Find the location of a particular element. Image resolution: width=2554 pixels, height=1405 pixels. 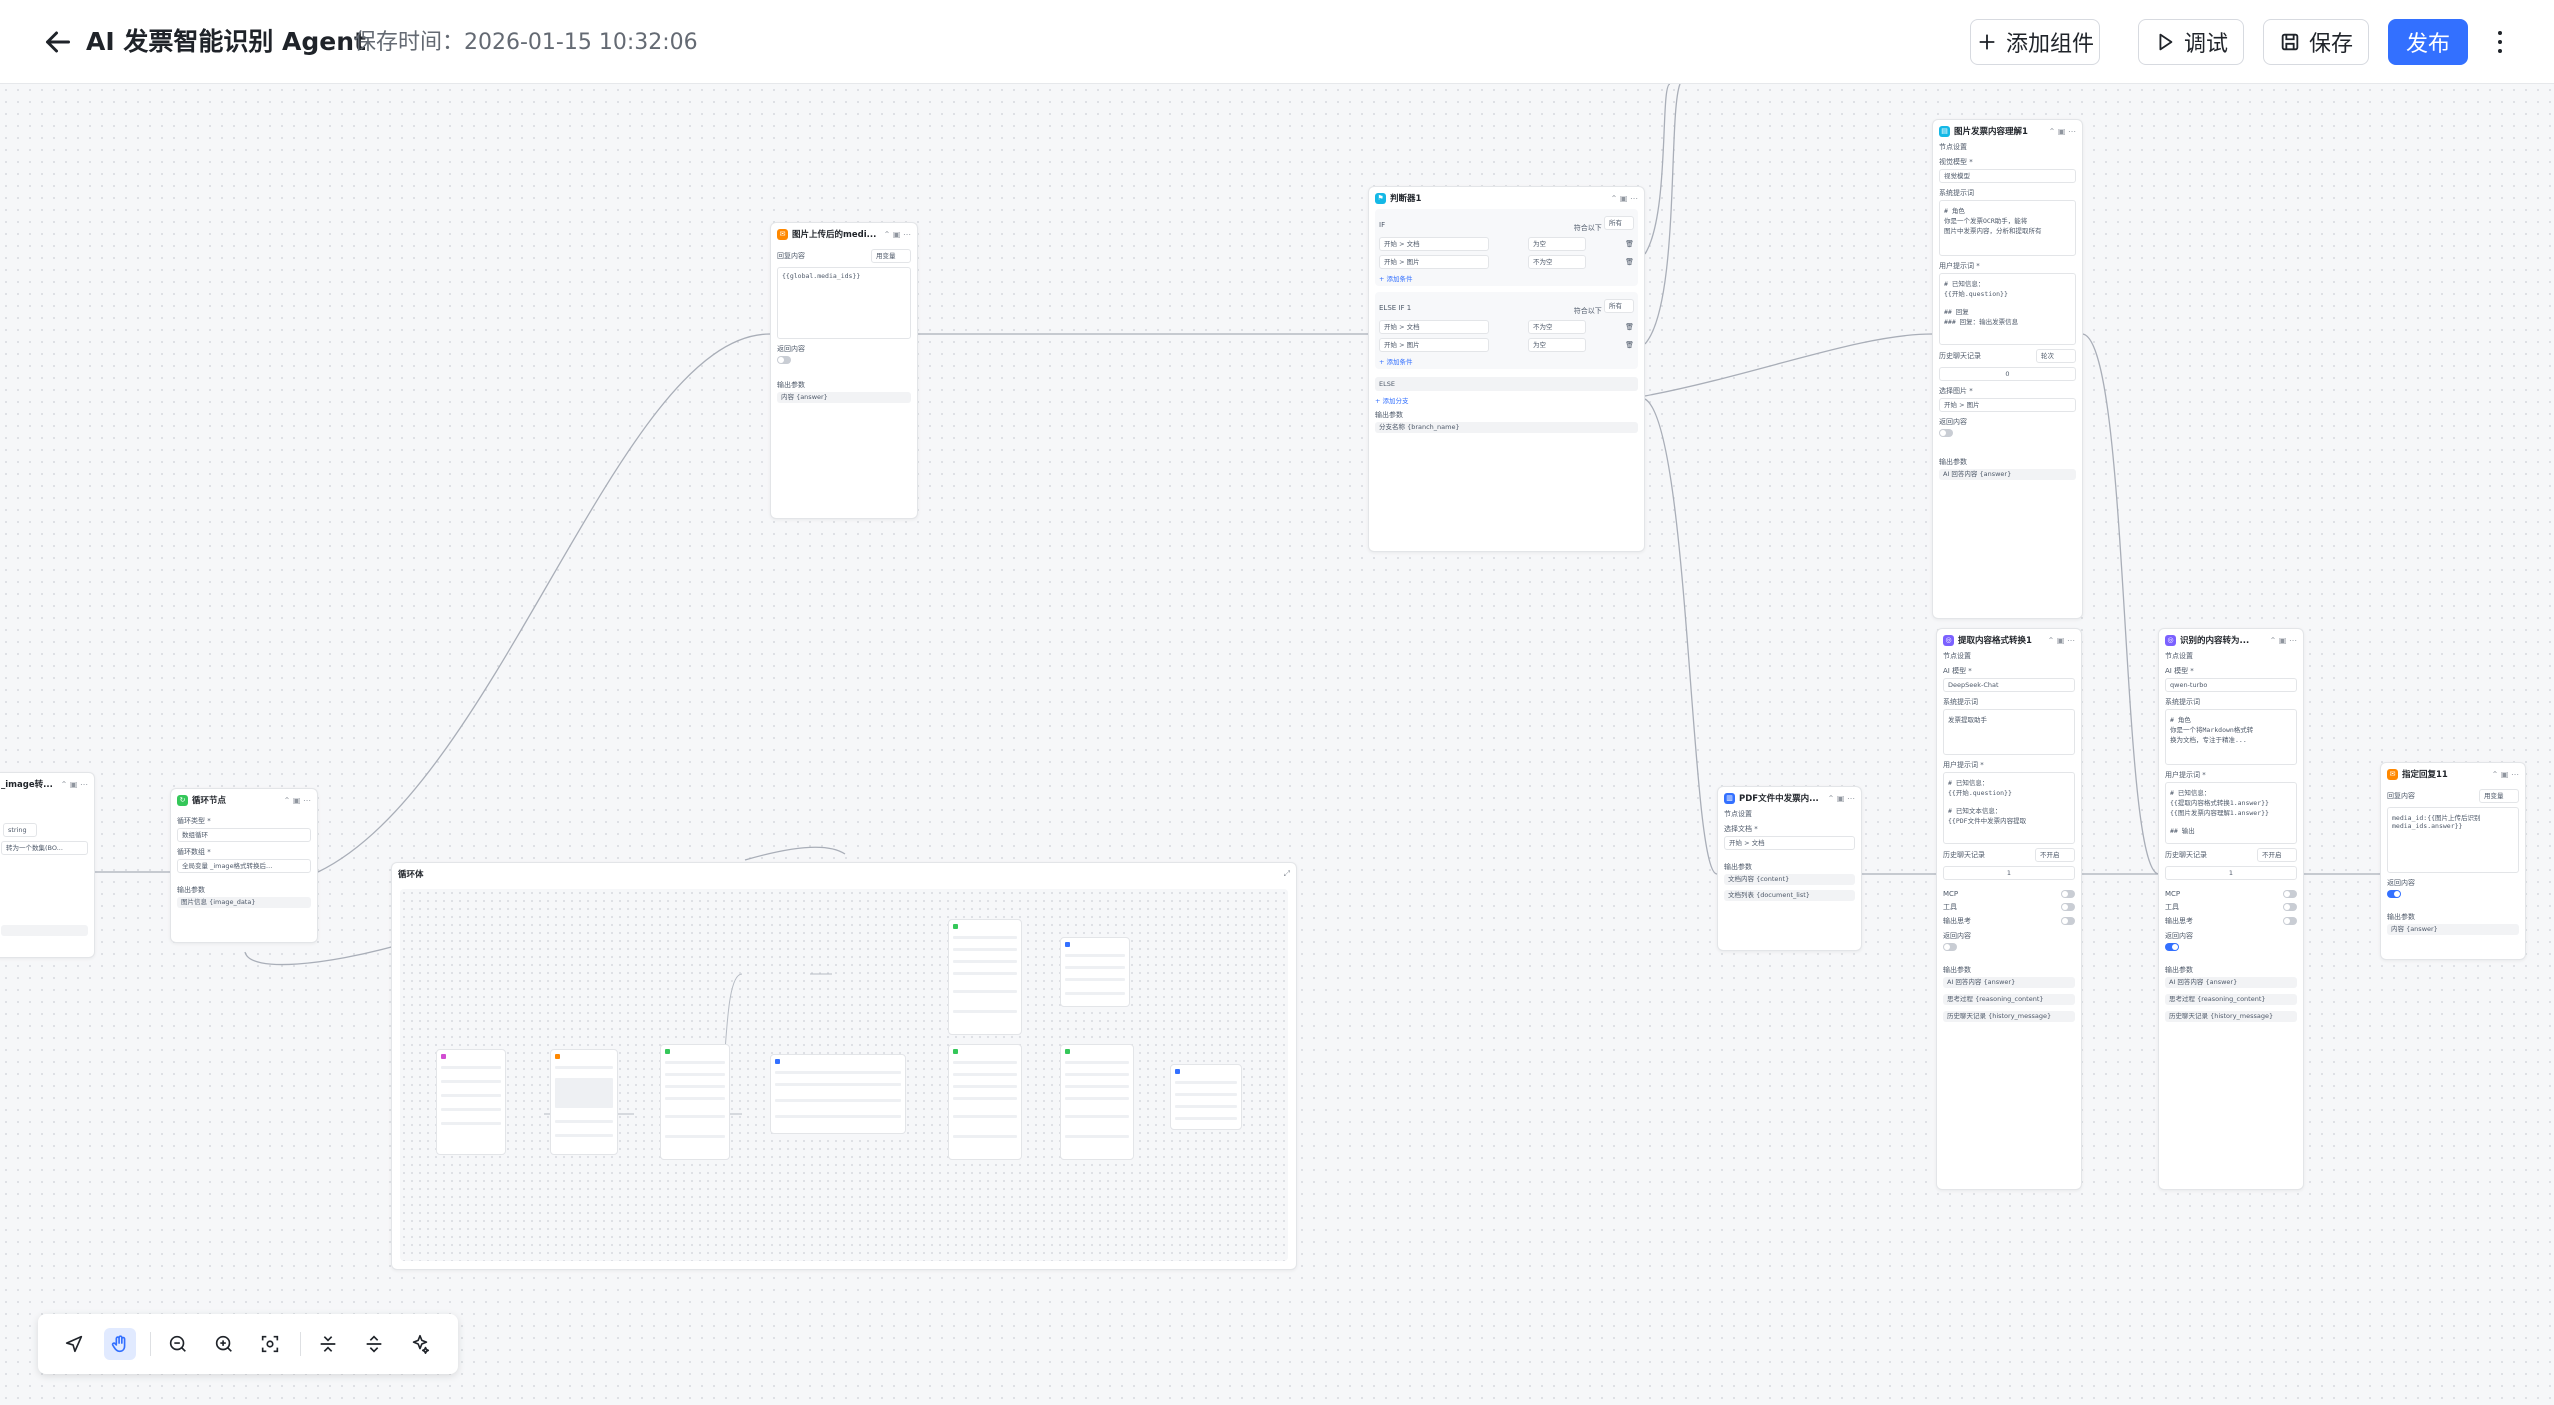

add-branch-link: + 添加分支 is located at coordinates (1506, 400).